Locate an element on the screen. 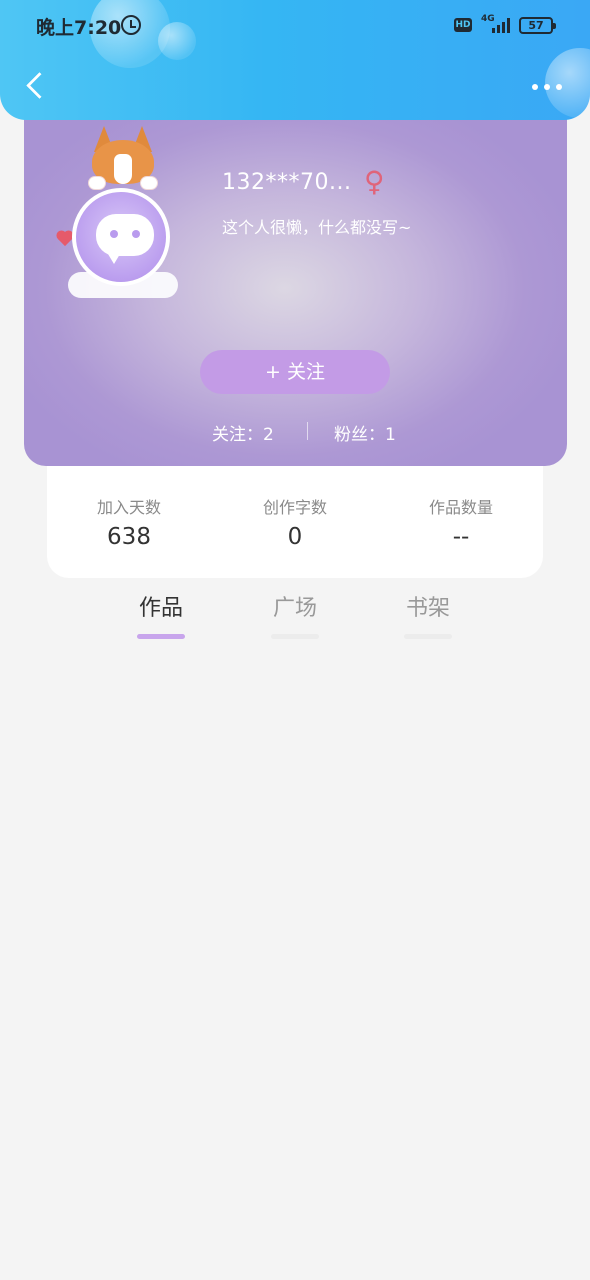 The height and width of the screenshot is (1280, 590). stat-works-count: 作品数量 -- is located at coordinates (461, 522).